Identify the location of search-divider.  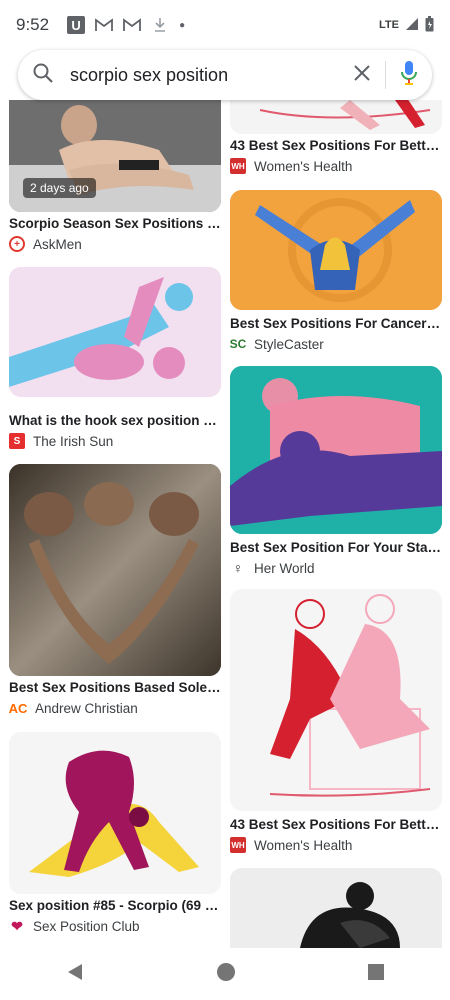
(385, 75).